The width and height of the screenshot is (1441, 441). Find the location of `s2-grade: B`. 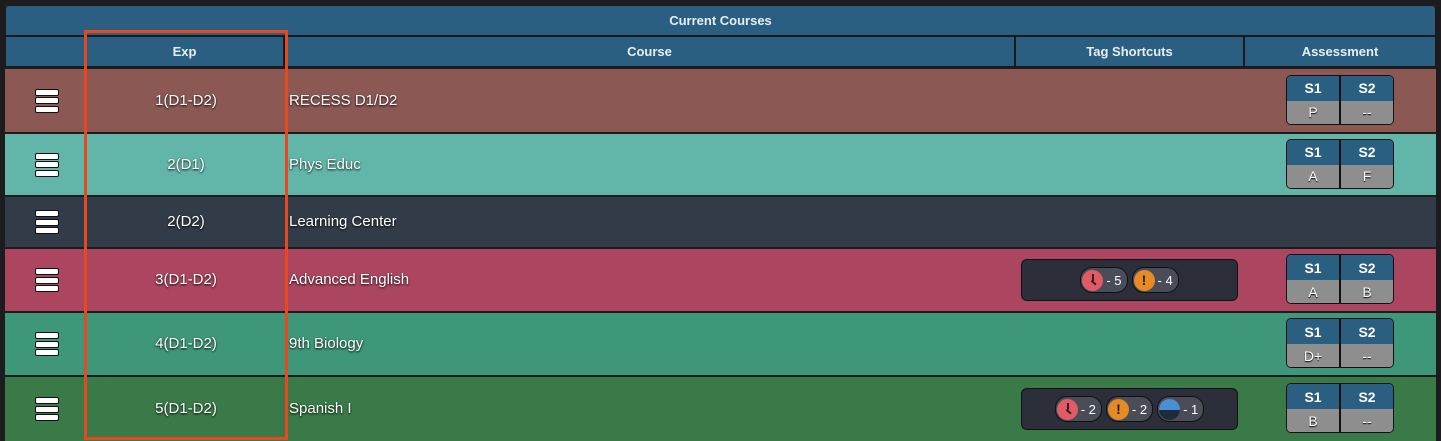

s2-grade: B is located at coordinates (1367, 291).